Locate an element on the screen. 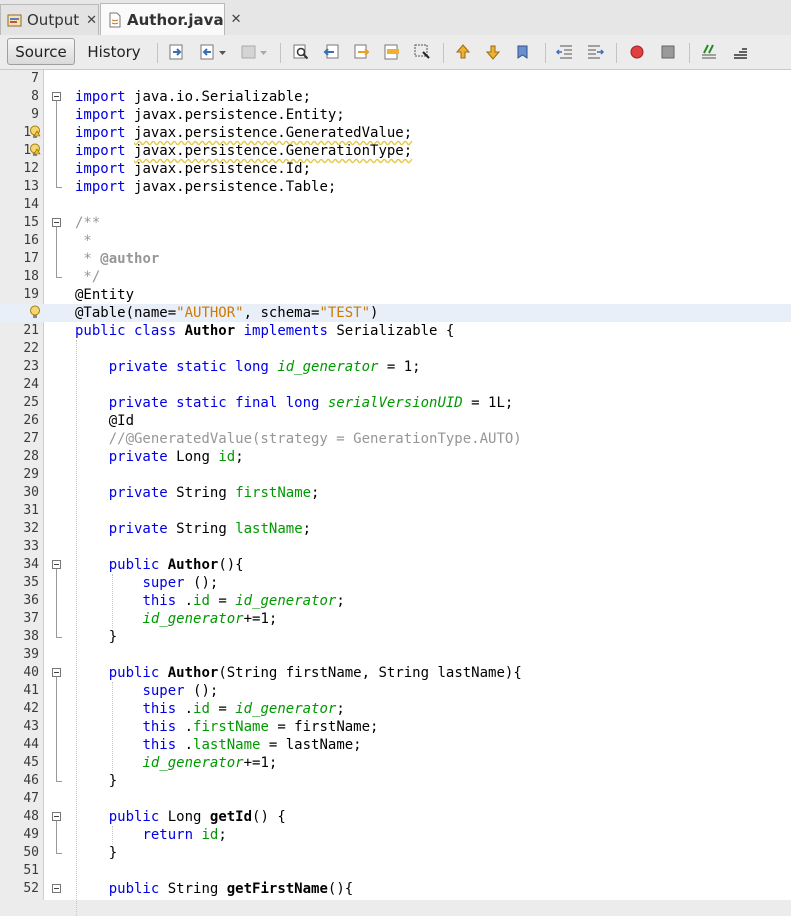 The height and width of the screenshot is (916, 791). code-line: 37 id_generator+=1; is located at coordinates (395, 619).